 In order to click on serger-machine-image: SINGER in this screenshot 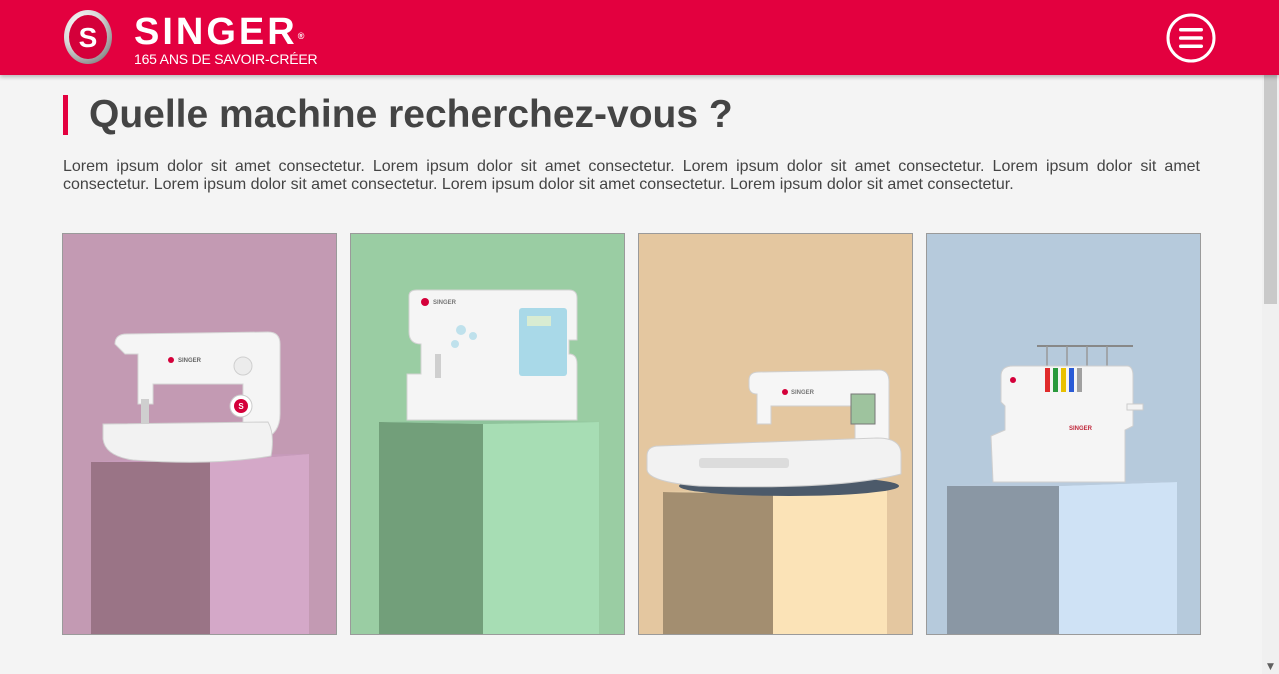, I will do `click(1063, 434)`.